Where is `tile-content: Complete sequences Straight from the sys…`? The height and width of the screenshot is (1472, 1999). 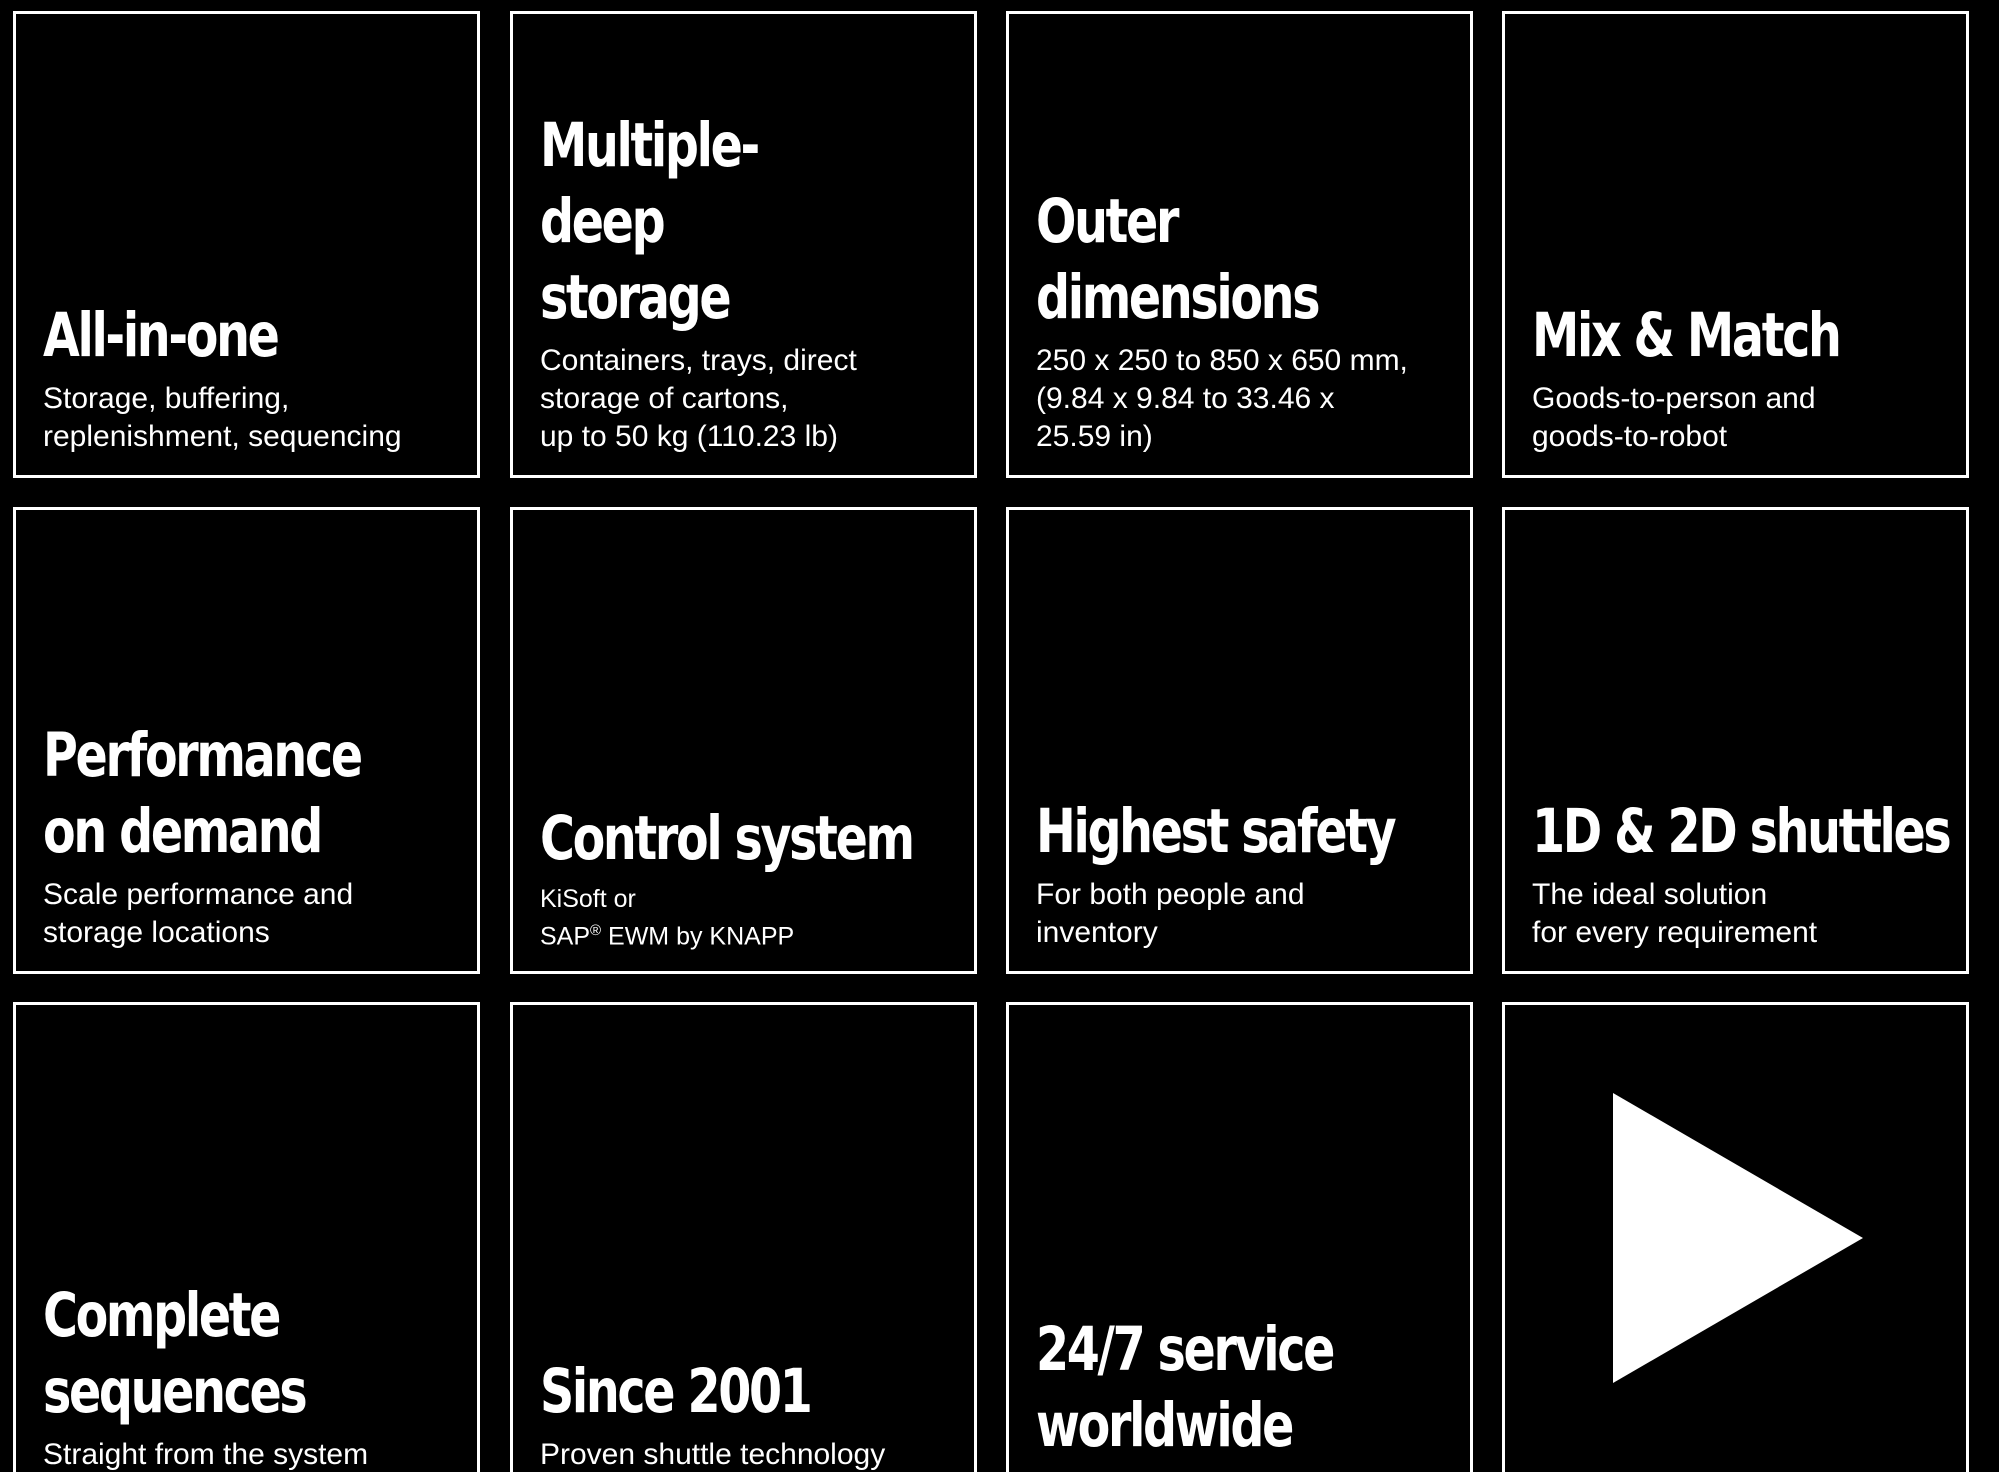
tile-content: Complete sequences Straight from the sys… is located at coordinates (255, 1375).